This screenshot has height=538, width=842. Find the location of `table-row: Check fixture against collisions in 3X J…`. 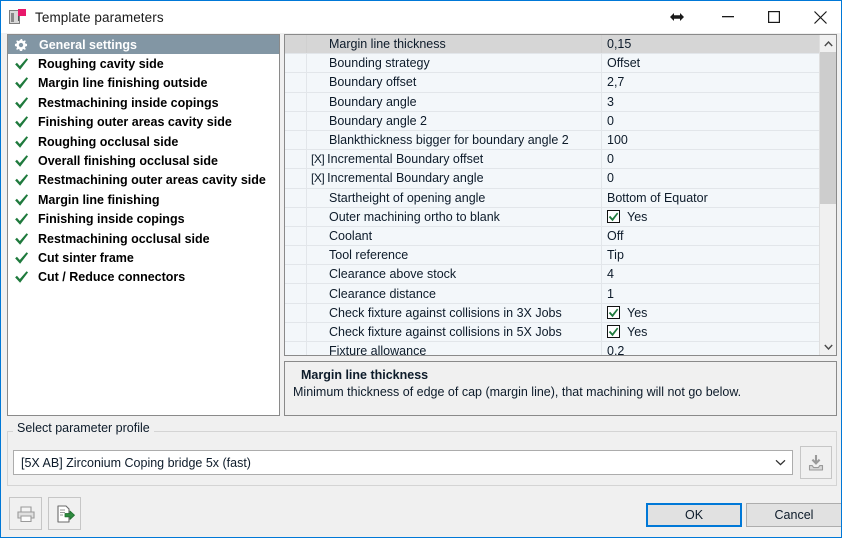

table-row: Check fixture against collisions in 3X J… is located at coordinates (552, 313).